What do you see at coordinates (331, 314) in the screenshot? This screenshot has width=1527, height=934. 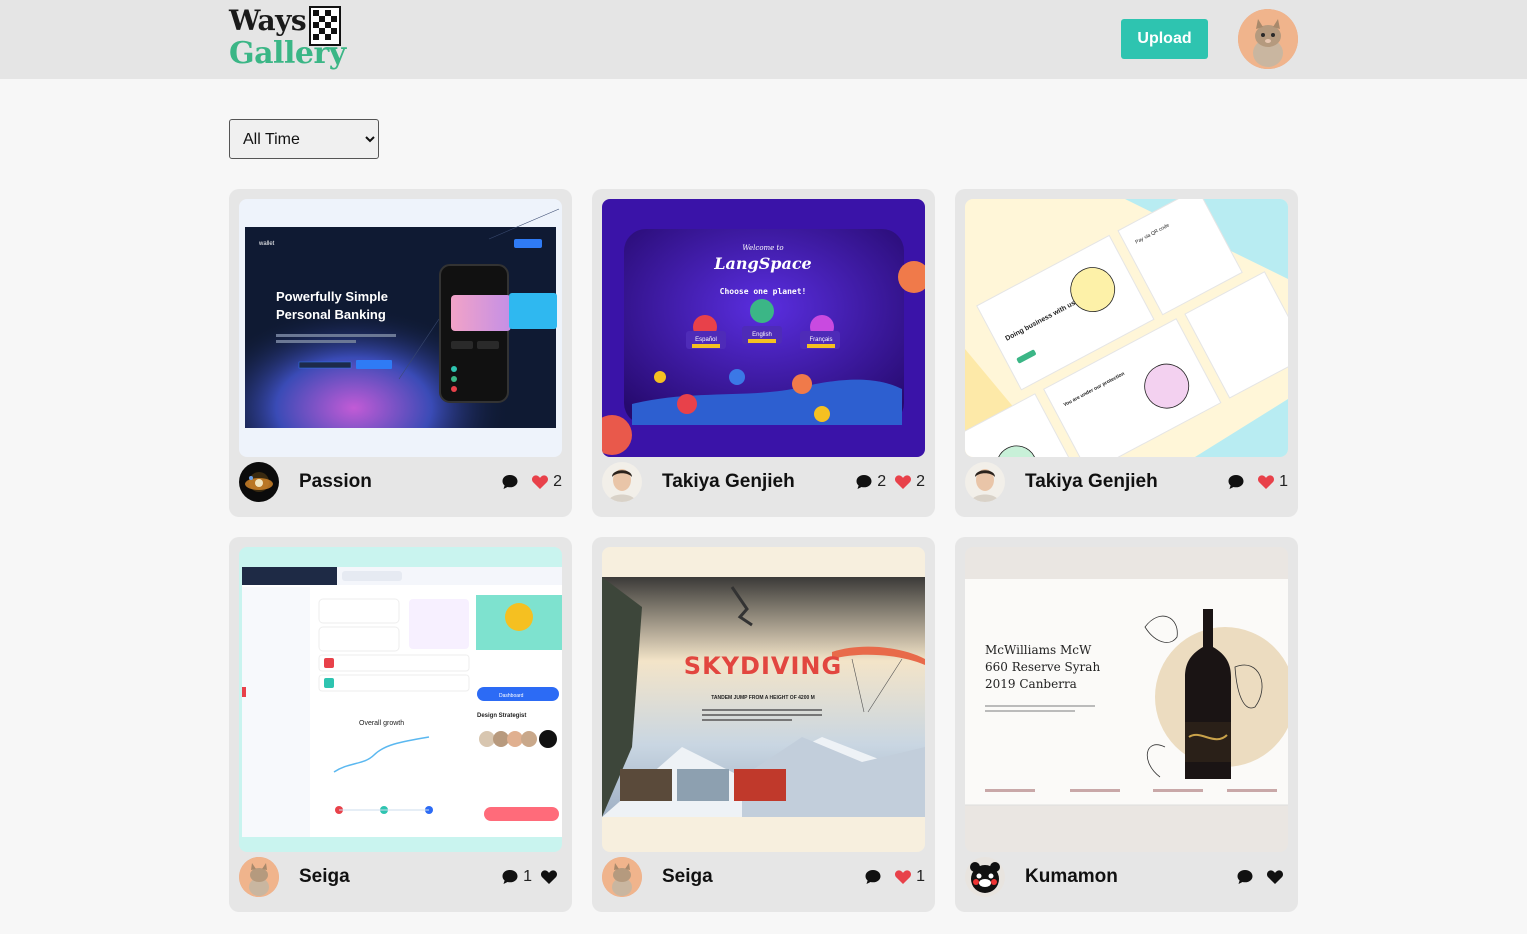 I see `thumb-headline-2: Personal Banking` at bounding box center [331, 314].